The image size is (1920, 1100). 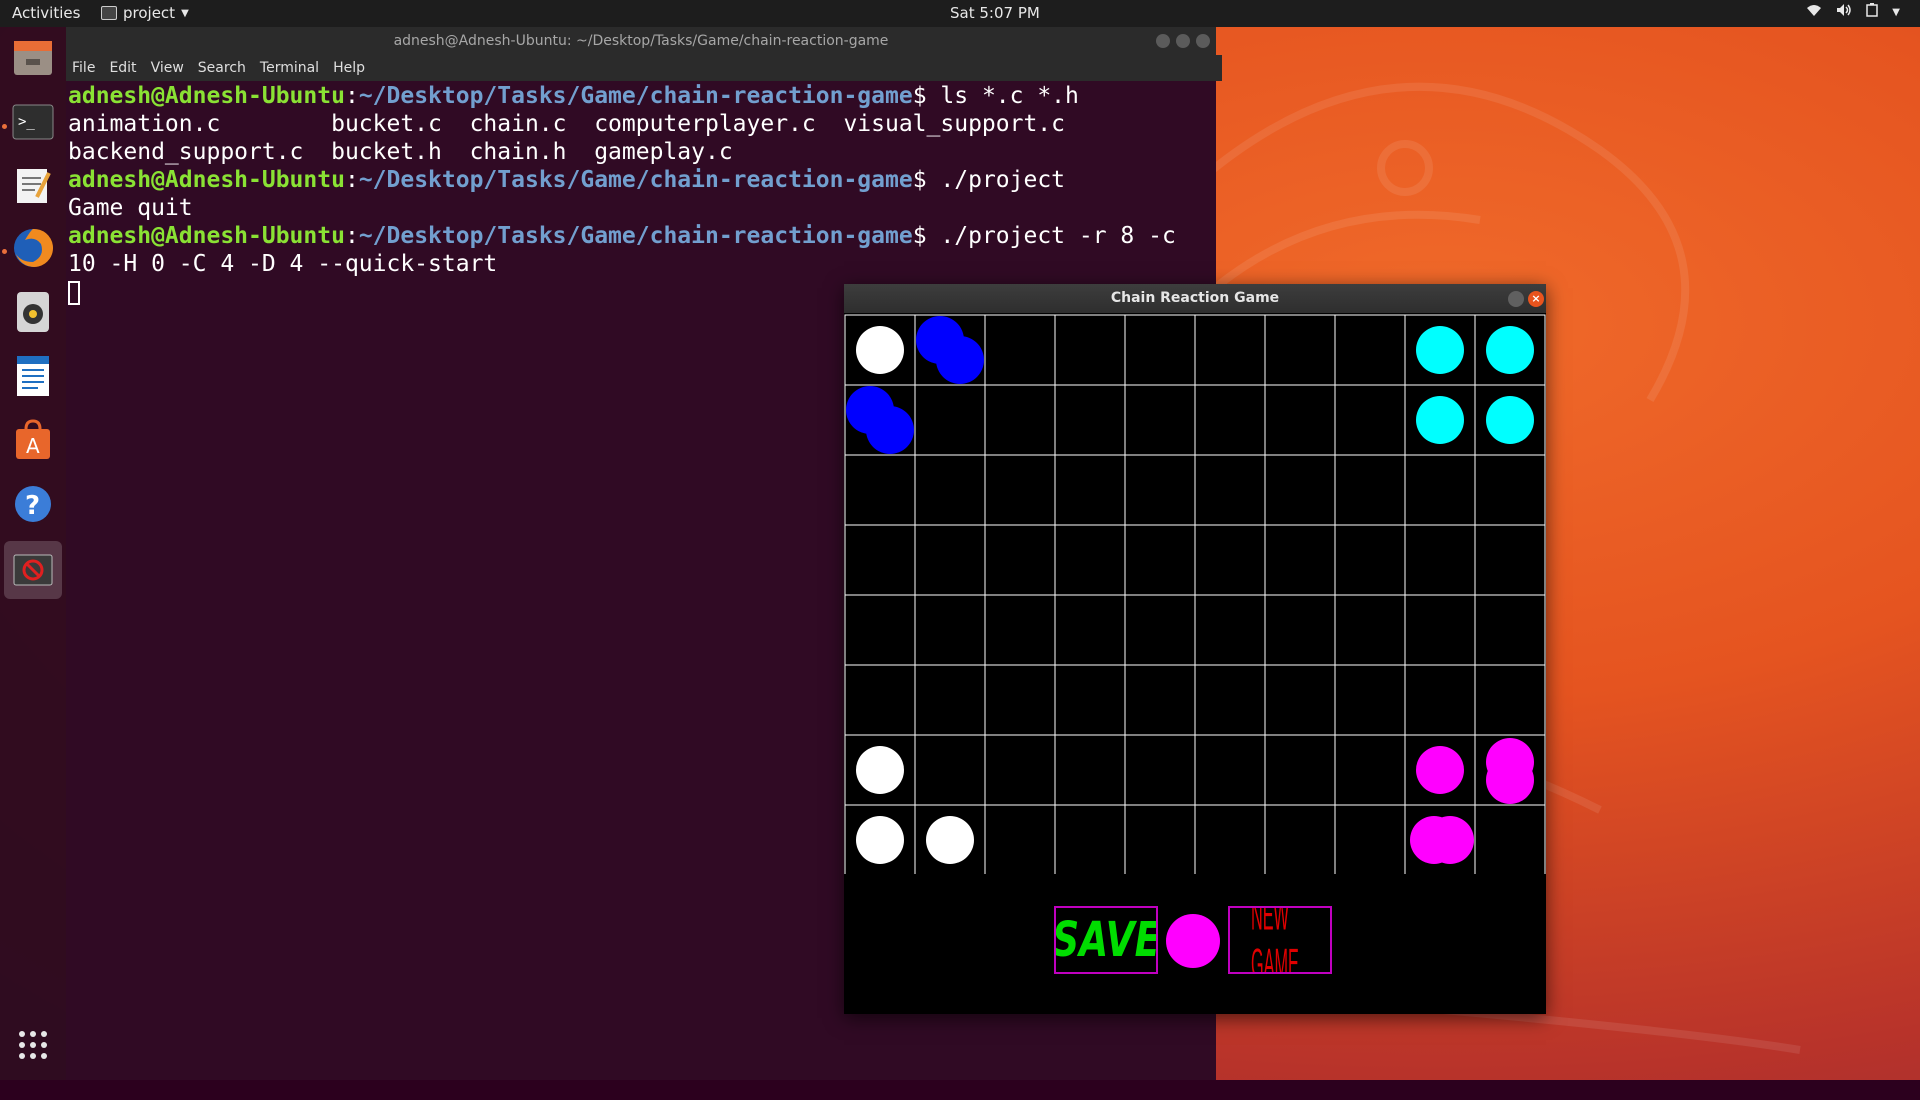 I want to click on activities-button: Activities, so click(x=46, y=13).